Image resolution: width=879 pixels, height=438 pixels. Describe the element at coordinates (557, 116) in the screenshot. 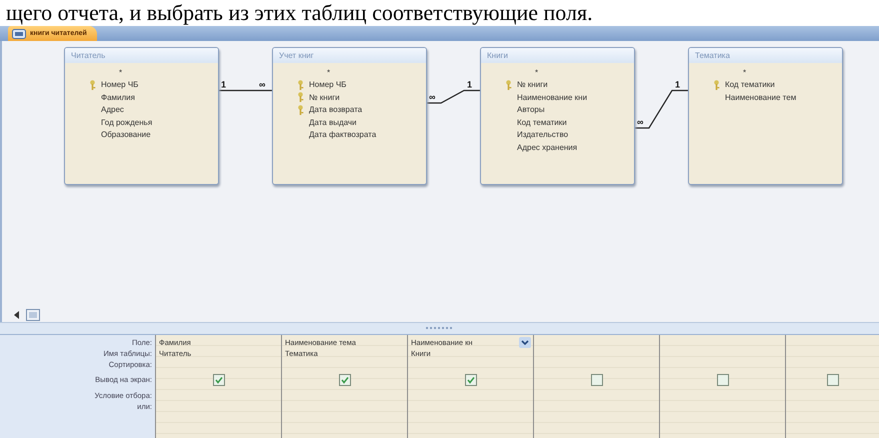

I see `table-box: Книги * № книги Наименование кни Авторы Код тематики Издательство Адрес хранения` at that location.